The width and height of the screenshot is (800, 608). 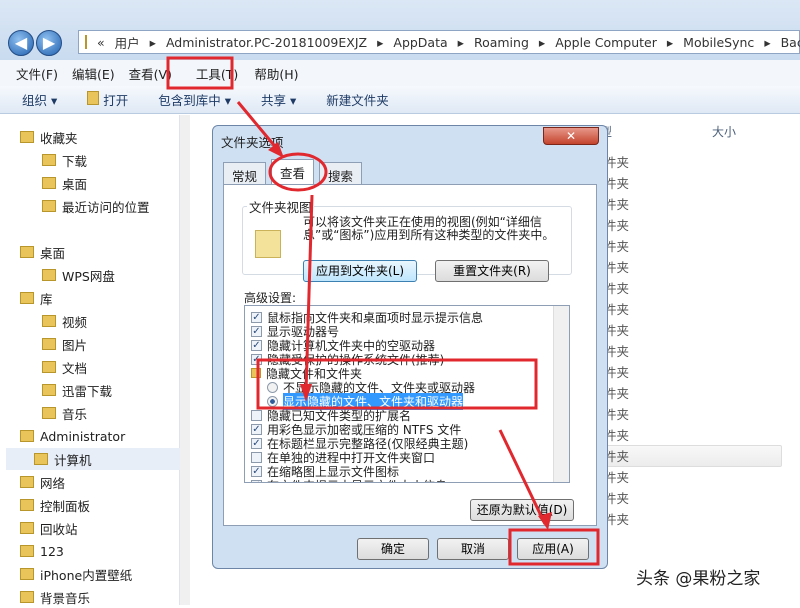 I want to click on watermark: 头条 @果粉之家, so click(x=698, y=579).